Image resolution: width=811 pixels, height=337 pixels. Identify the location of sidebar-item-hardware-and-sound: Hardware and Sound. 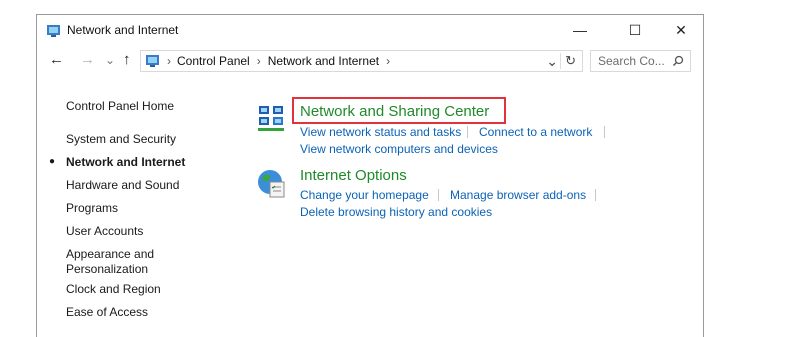
(122, 185).